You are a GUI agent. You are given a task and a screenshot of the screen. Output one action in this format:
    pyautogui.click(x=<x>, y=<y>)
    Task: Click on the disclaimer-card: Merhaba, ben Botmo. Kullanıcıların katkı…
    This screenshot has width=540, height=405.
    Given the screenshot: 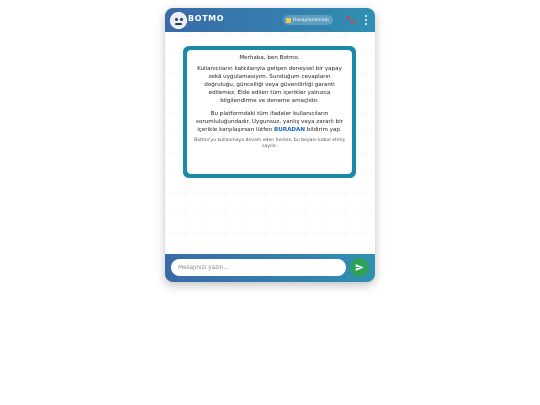 What is the action you would take?
    pyautogui.click(x=269, y=112)
    